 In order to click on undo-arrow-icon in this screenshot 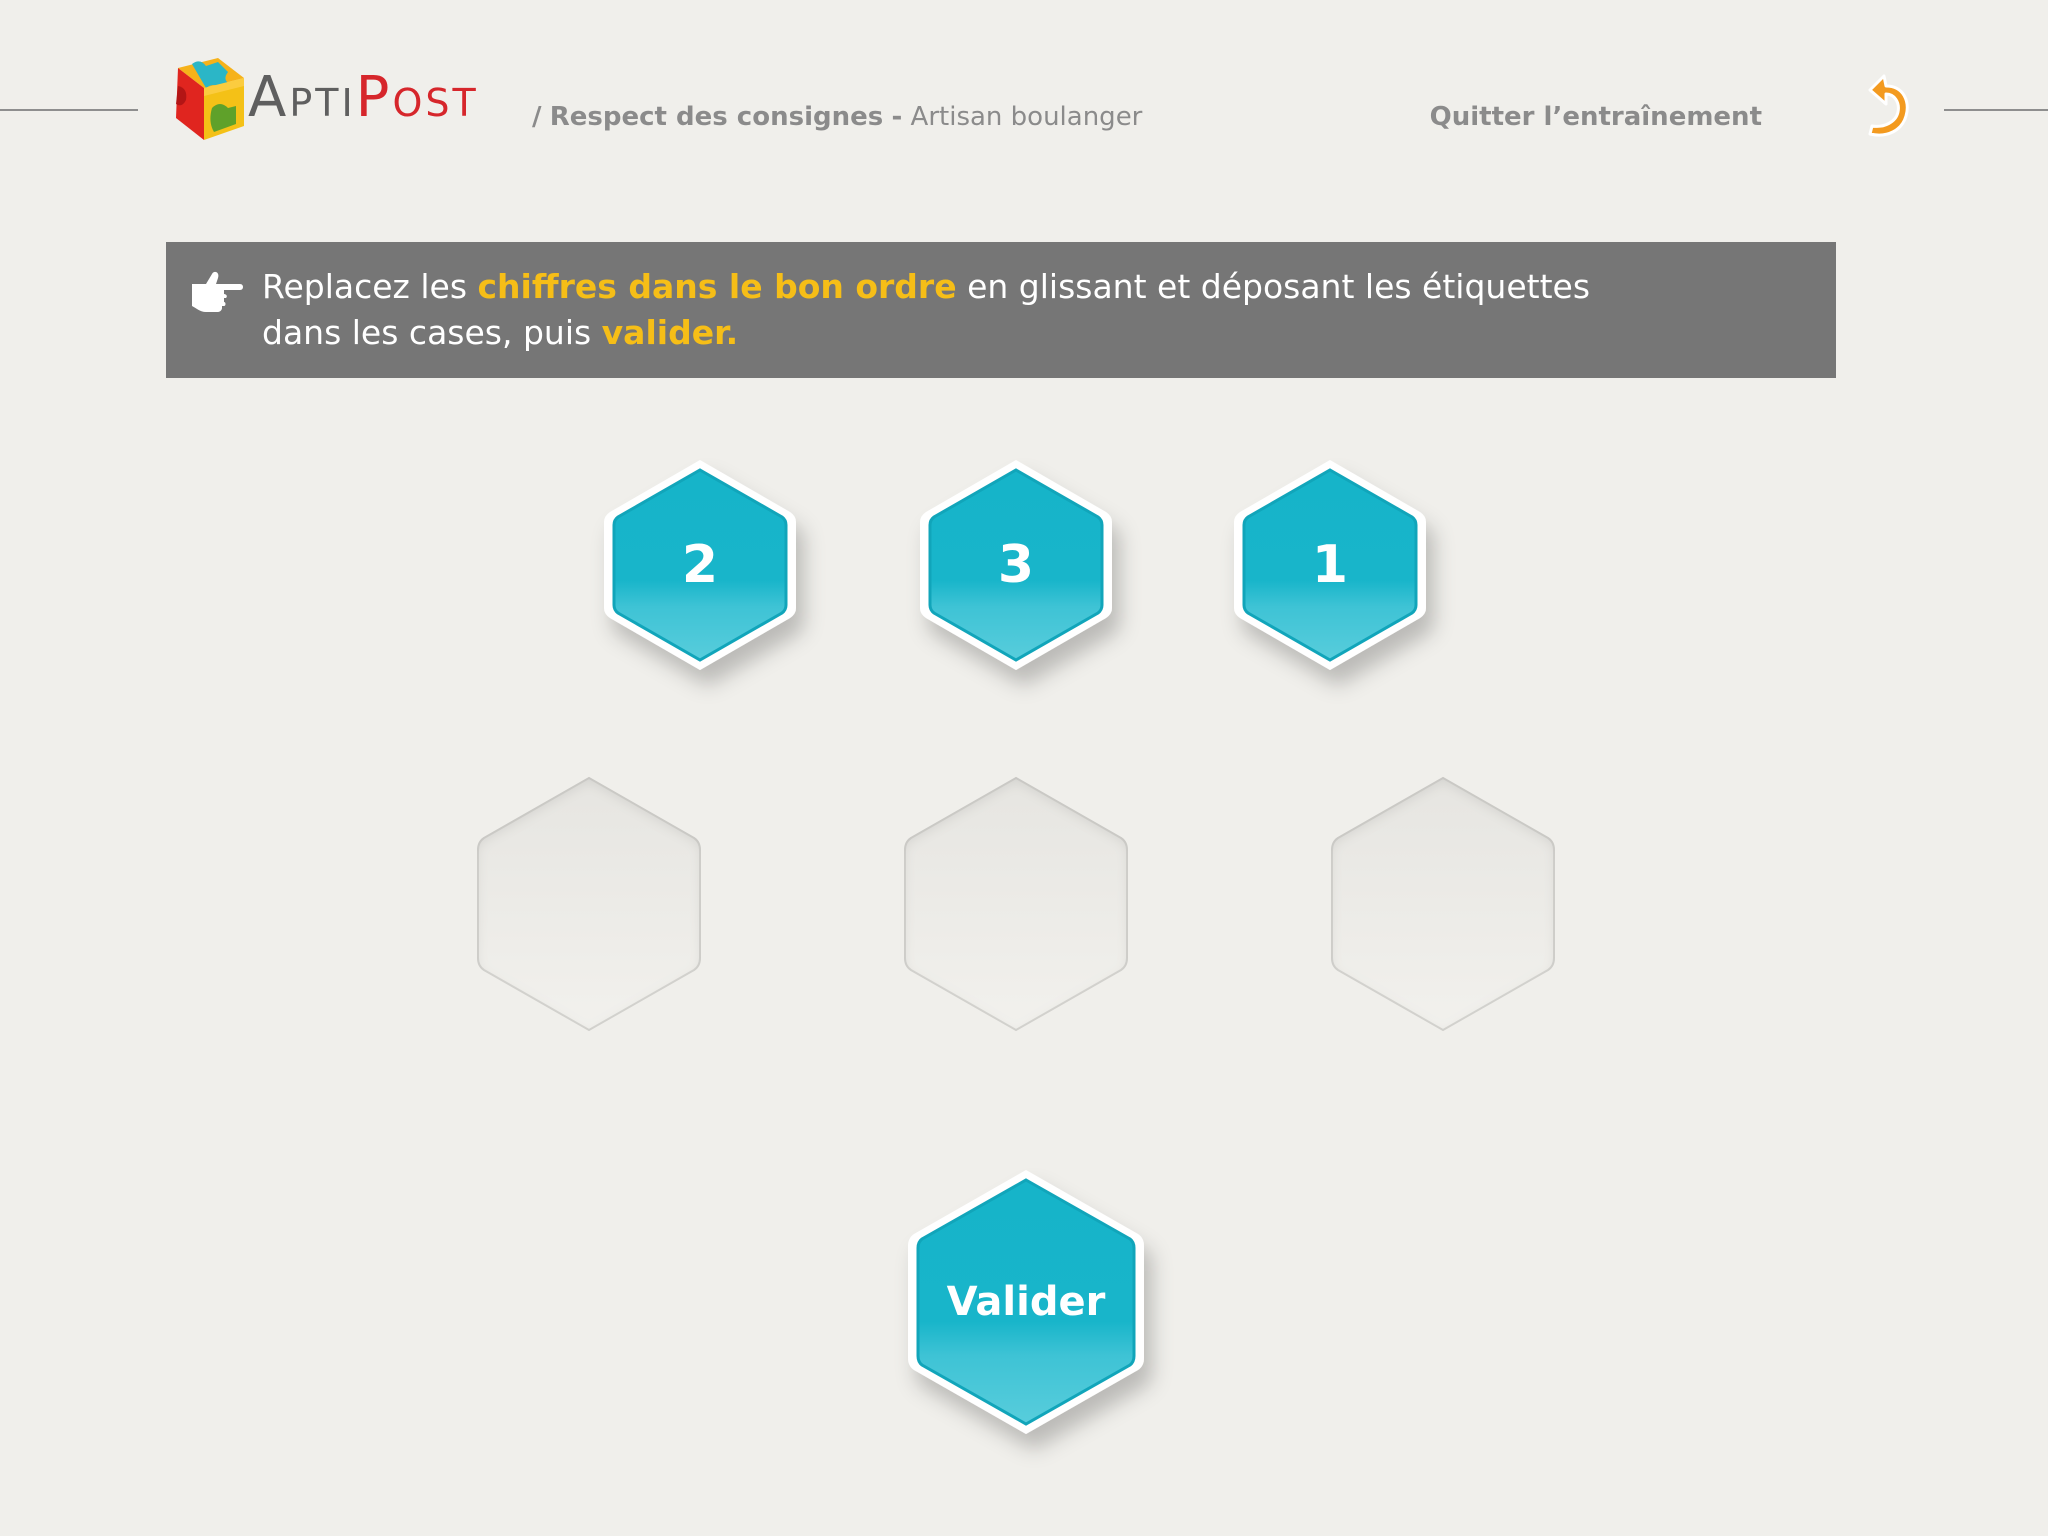, I will do `click(1885, 108)`.